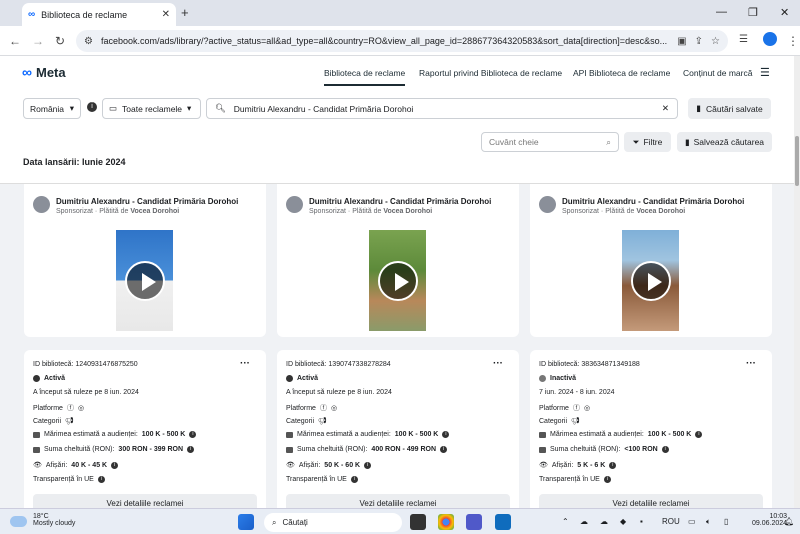  I want to click on new-tab-icon: +, so click(185, 12).